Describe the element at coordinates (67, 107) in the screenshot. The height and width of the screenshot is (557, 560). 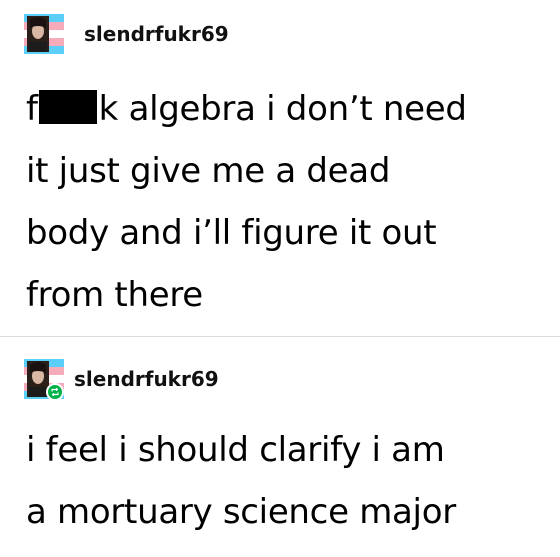
I see `censor-block` at that location.